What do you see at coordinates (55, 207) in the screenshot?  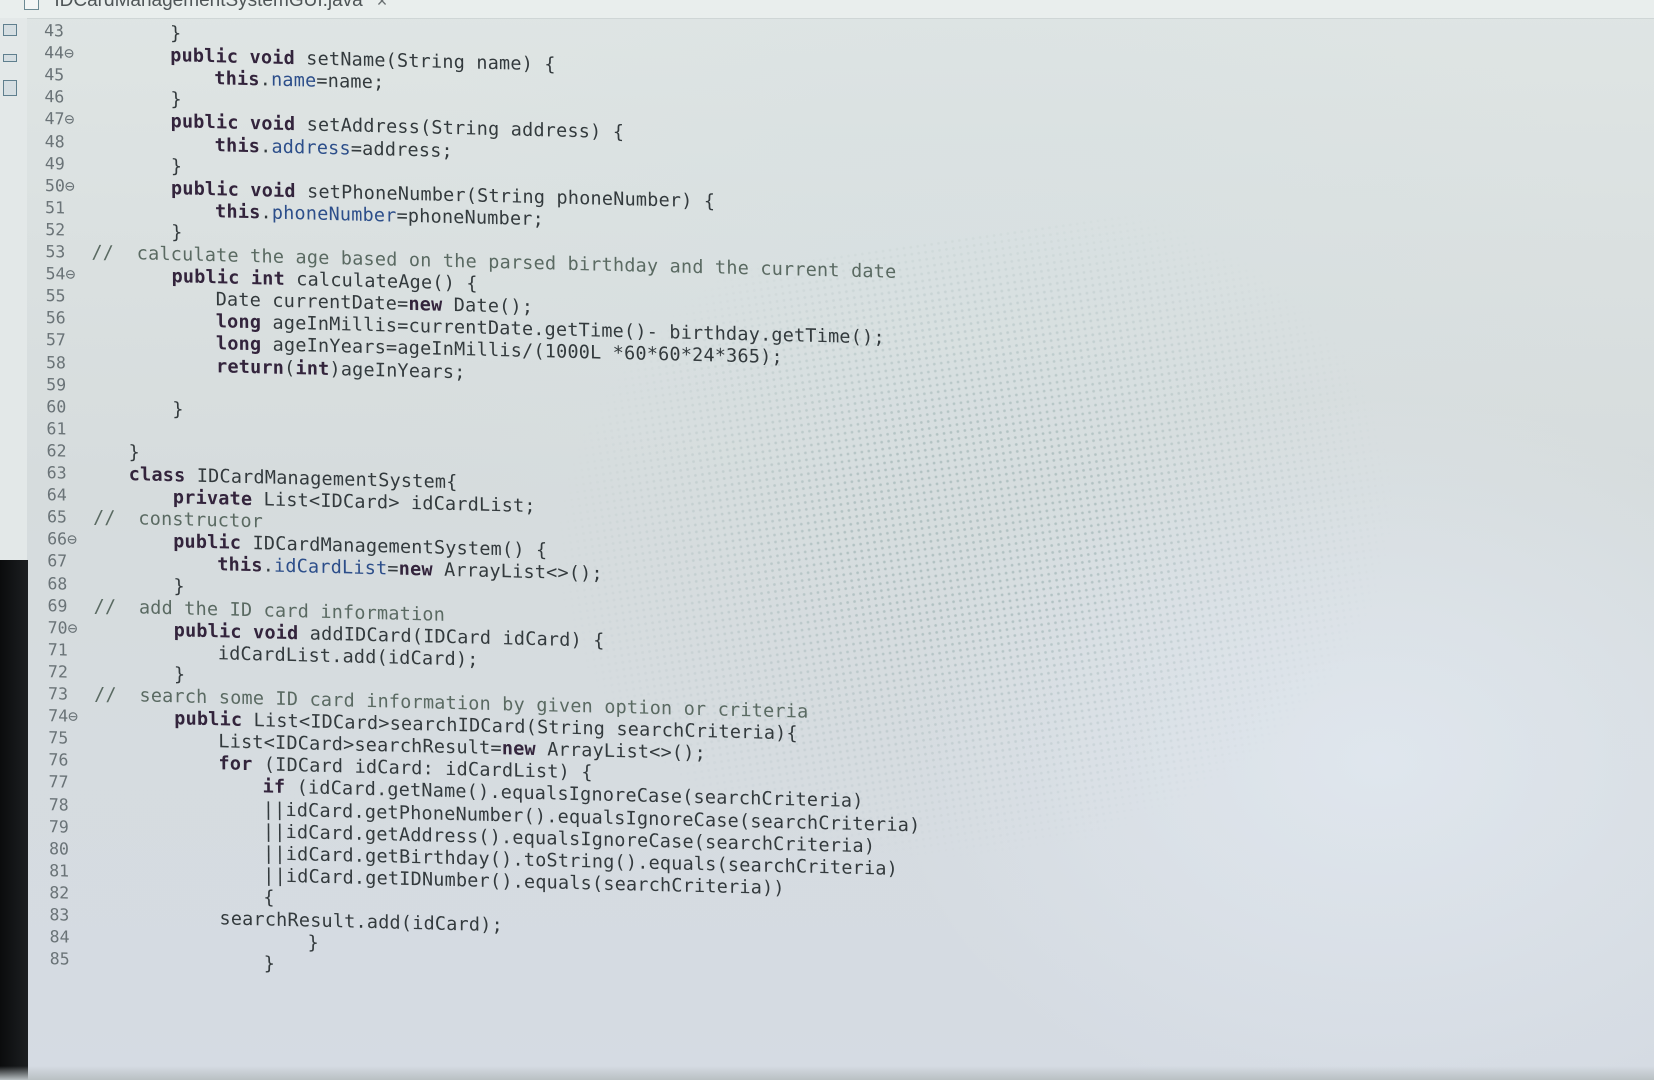 I see `line-number: 51` at bounding box center [55, 207].